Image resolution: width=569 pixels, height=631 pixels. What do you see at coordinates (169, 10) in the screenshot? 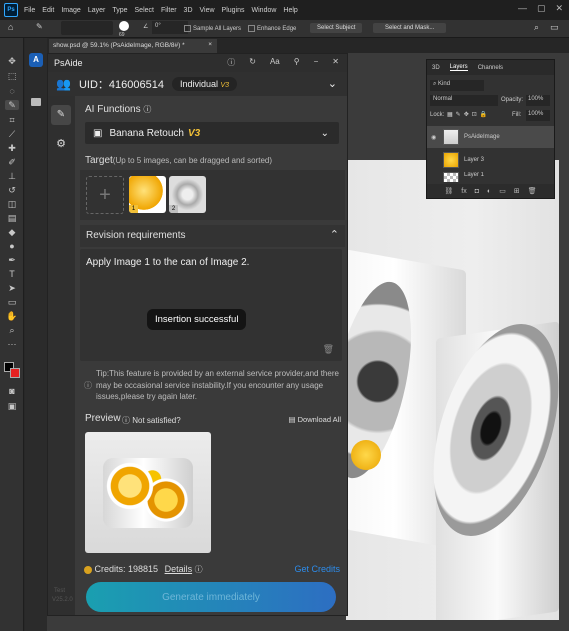
I see `menu-filter: Filter` at bounding box center [169, 10].